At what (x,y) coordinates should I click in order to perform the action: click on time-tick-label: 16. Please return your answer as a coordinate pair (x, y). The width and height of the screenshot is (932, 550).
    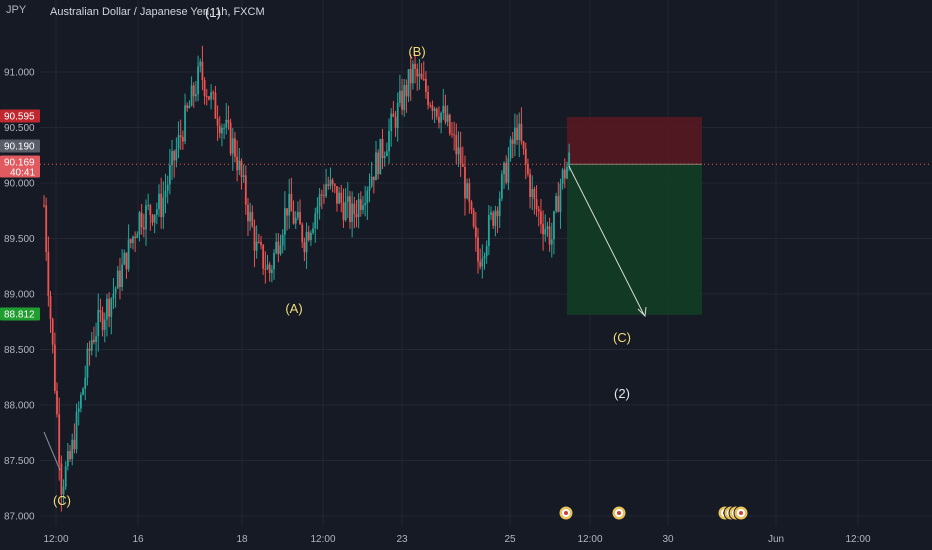
    Looking at the image, I should click on (138, 539).